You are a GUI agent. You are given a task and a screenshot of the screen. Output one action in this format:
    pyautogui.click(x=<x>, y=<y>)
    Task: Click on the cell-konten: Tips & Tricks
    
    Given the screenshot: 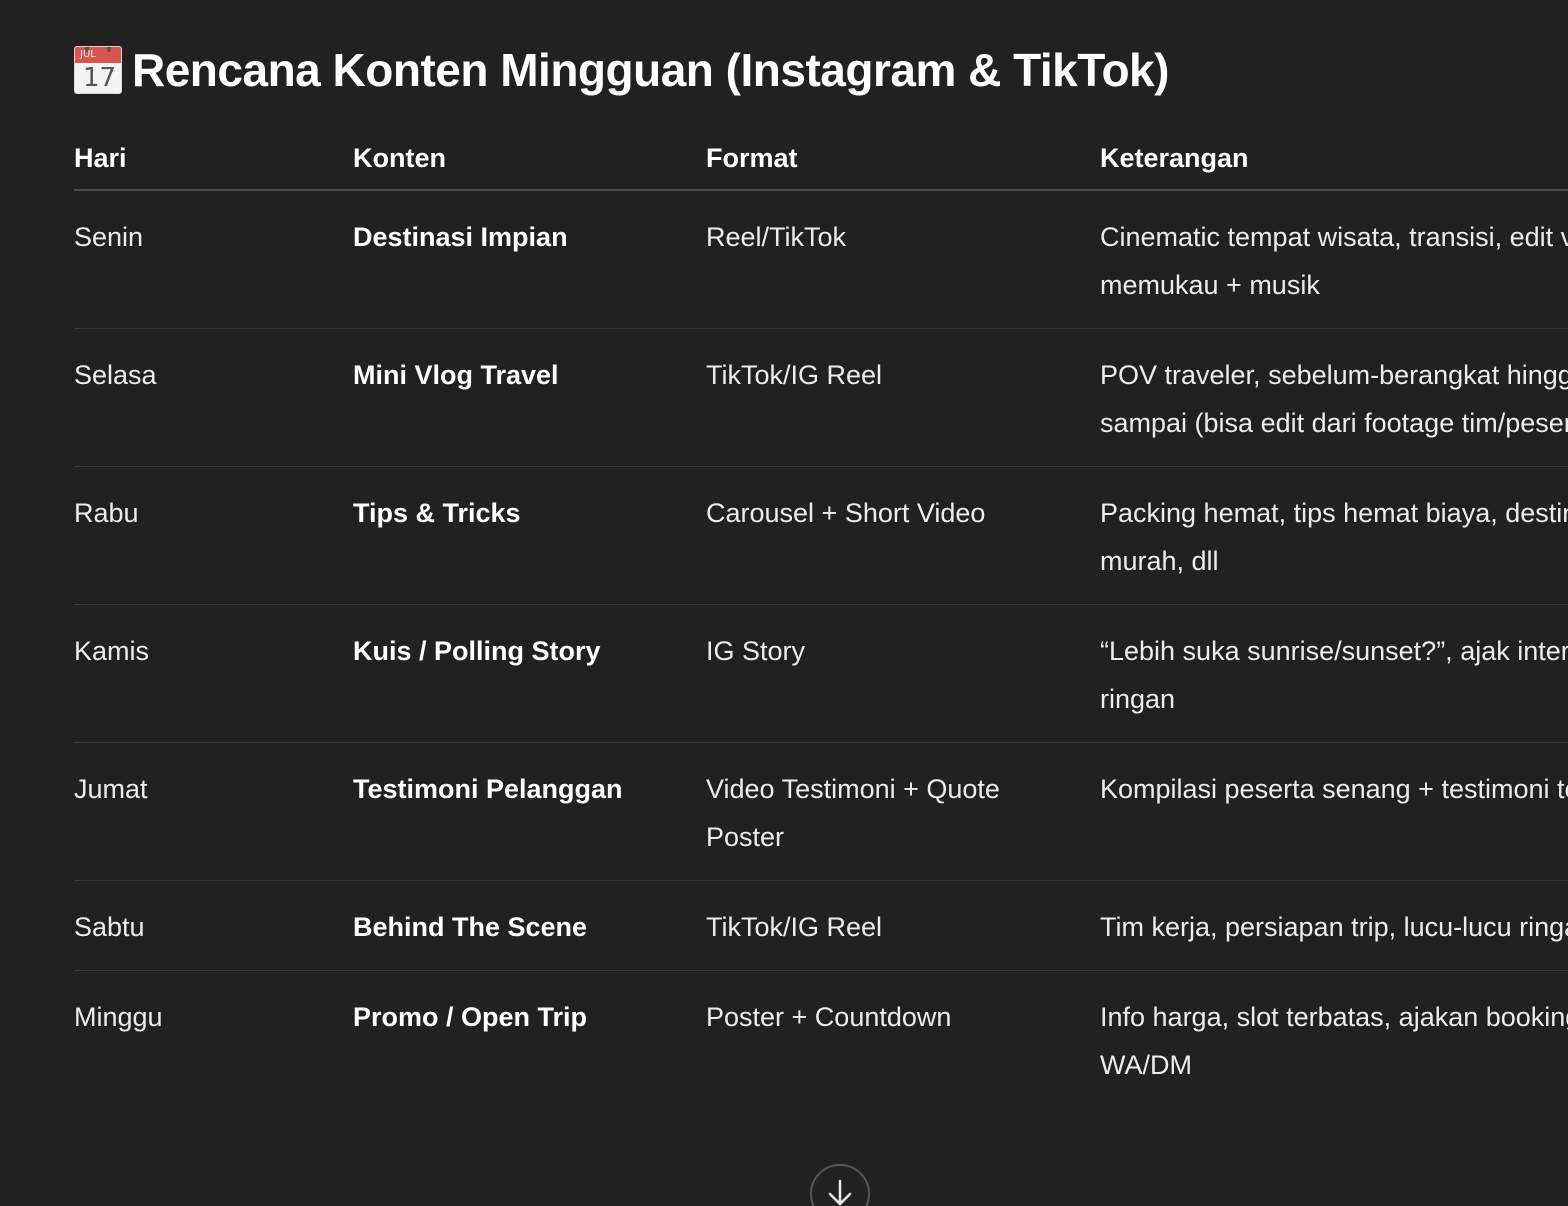 What is the action you would take?
    pyautogui.click(x=529, y=535)
    